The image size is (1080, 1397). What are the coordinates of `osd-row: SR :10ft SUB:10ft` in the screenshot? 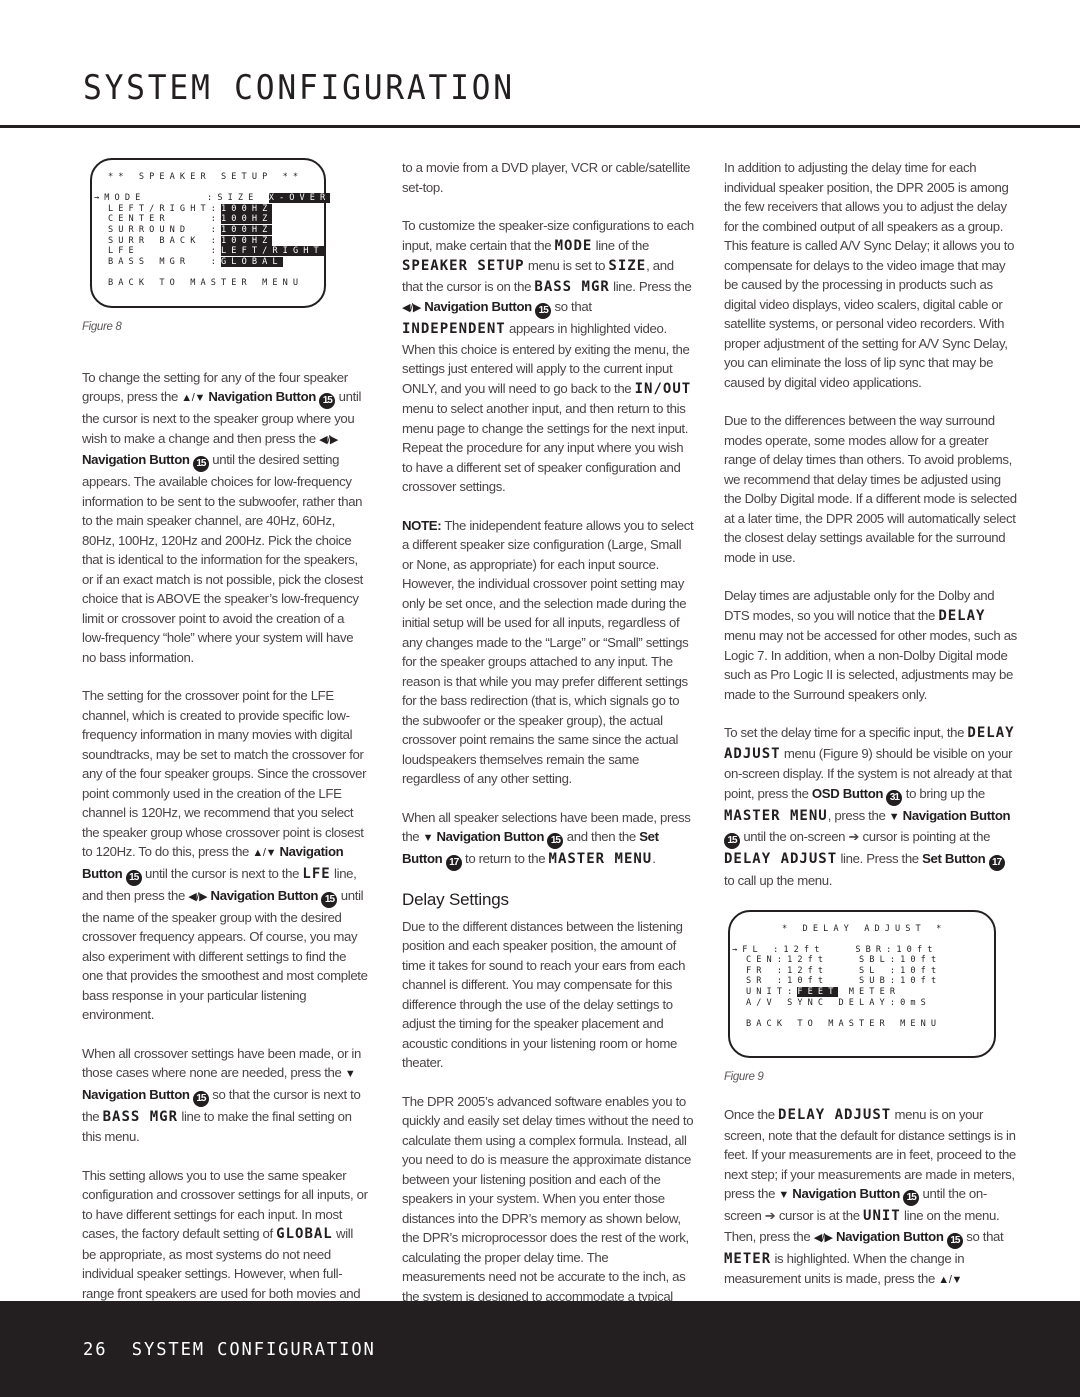 It's located at (844, 981).